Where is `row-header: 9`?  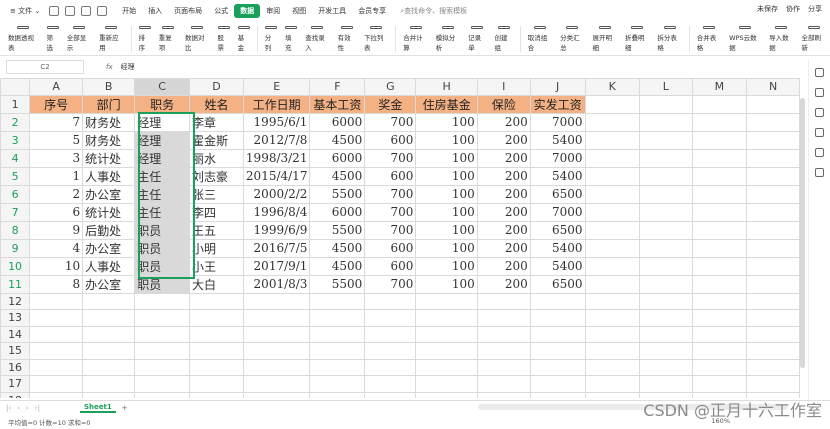 row-header: 9 is located at coordinates (15, 248).